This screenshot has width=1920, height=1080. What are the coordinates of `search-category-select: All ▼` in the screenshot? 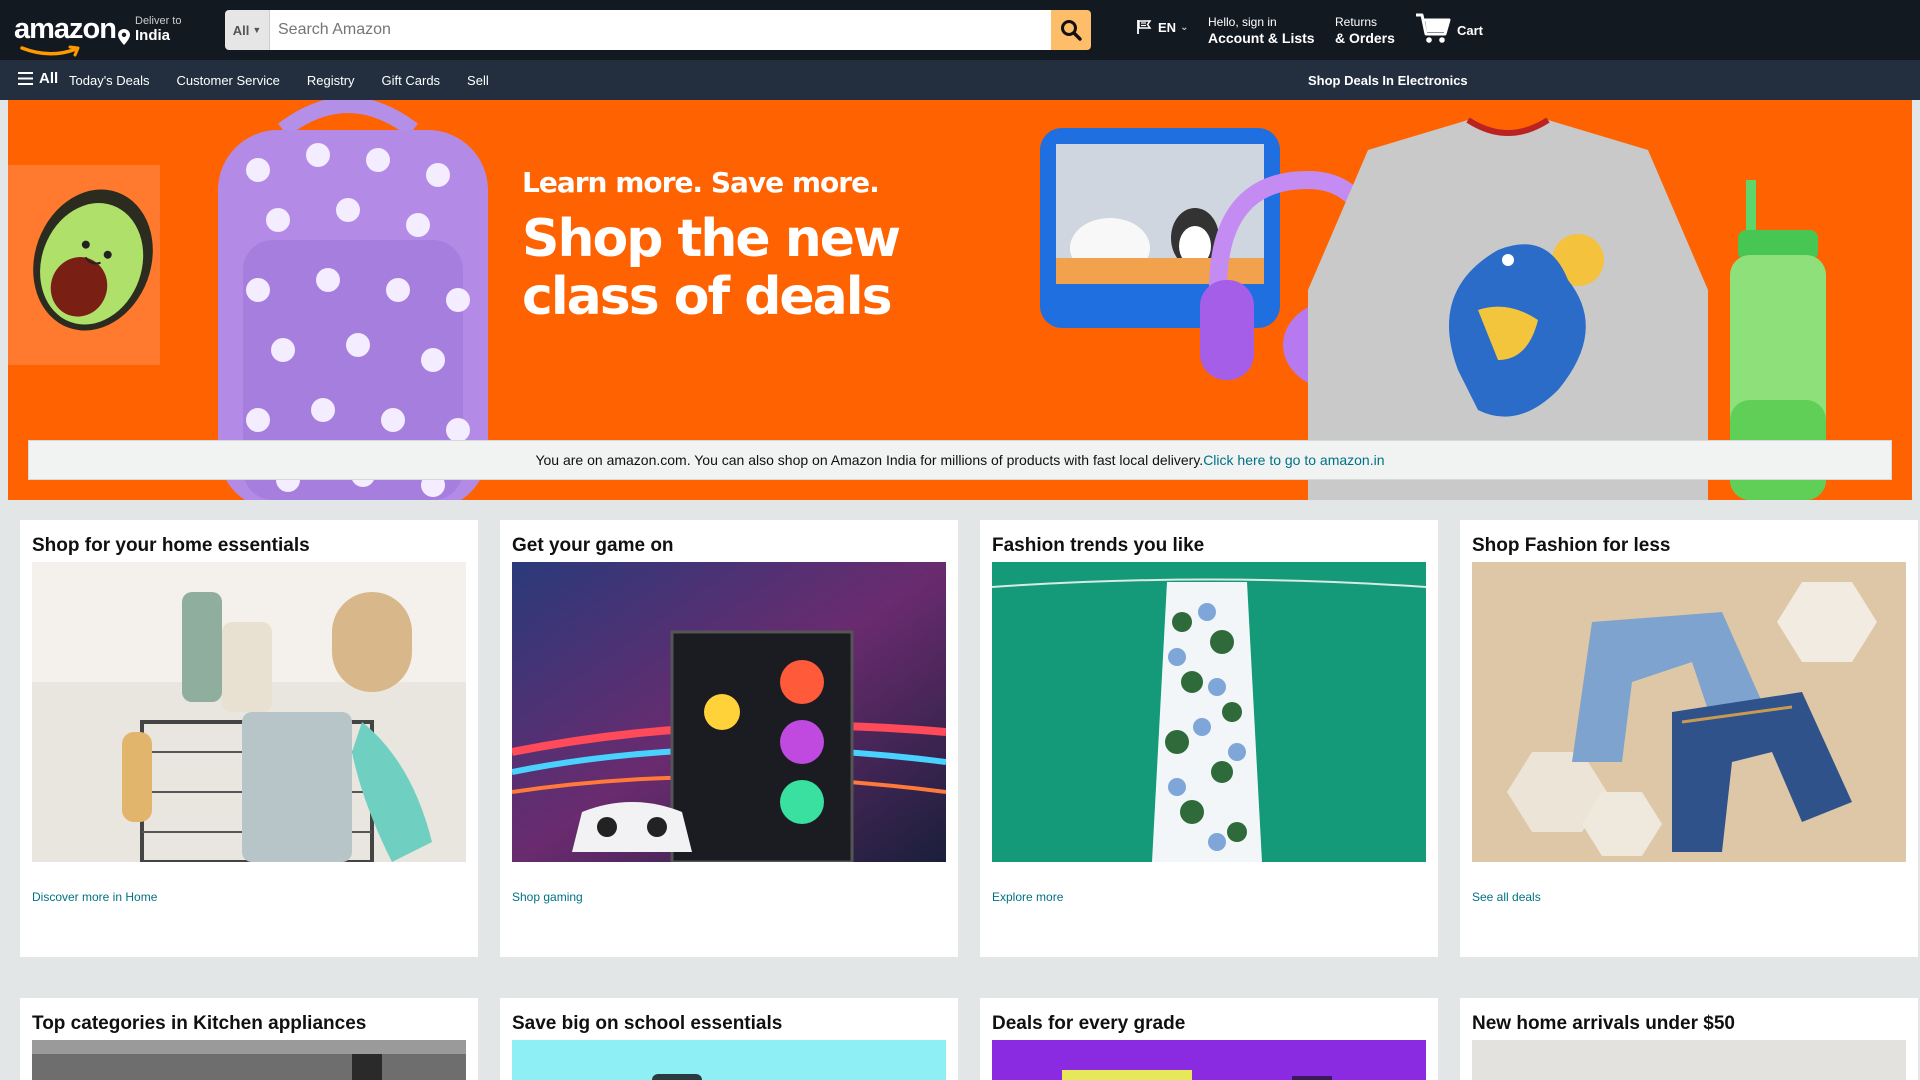 It's located at (247, 30).